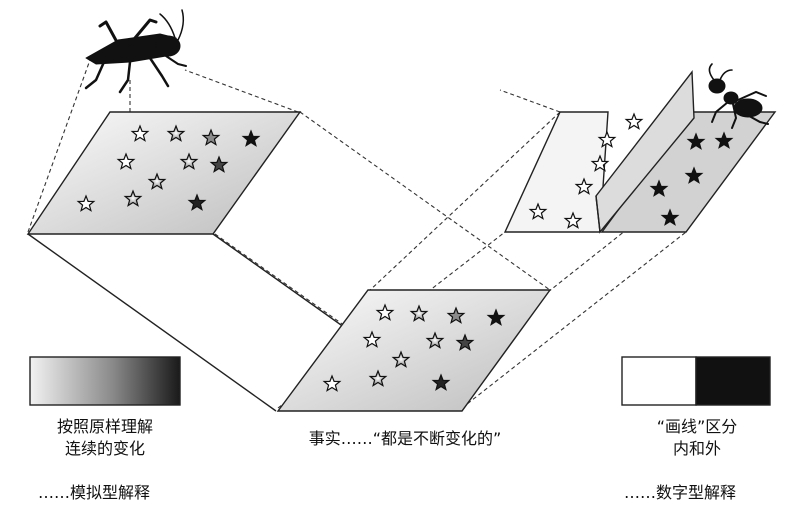  I want to click on digital-binary-bar, so click(696, 381).